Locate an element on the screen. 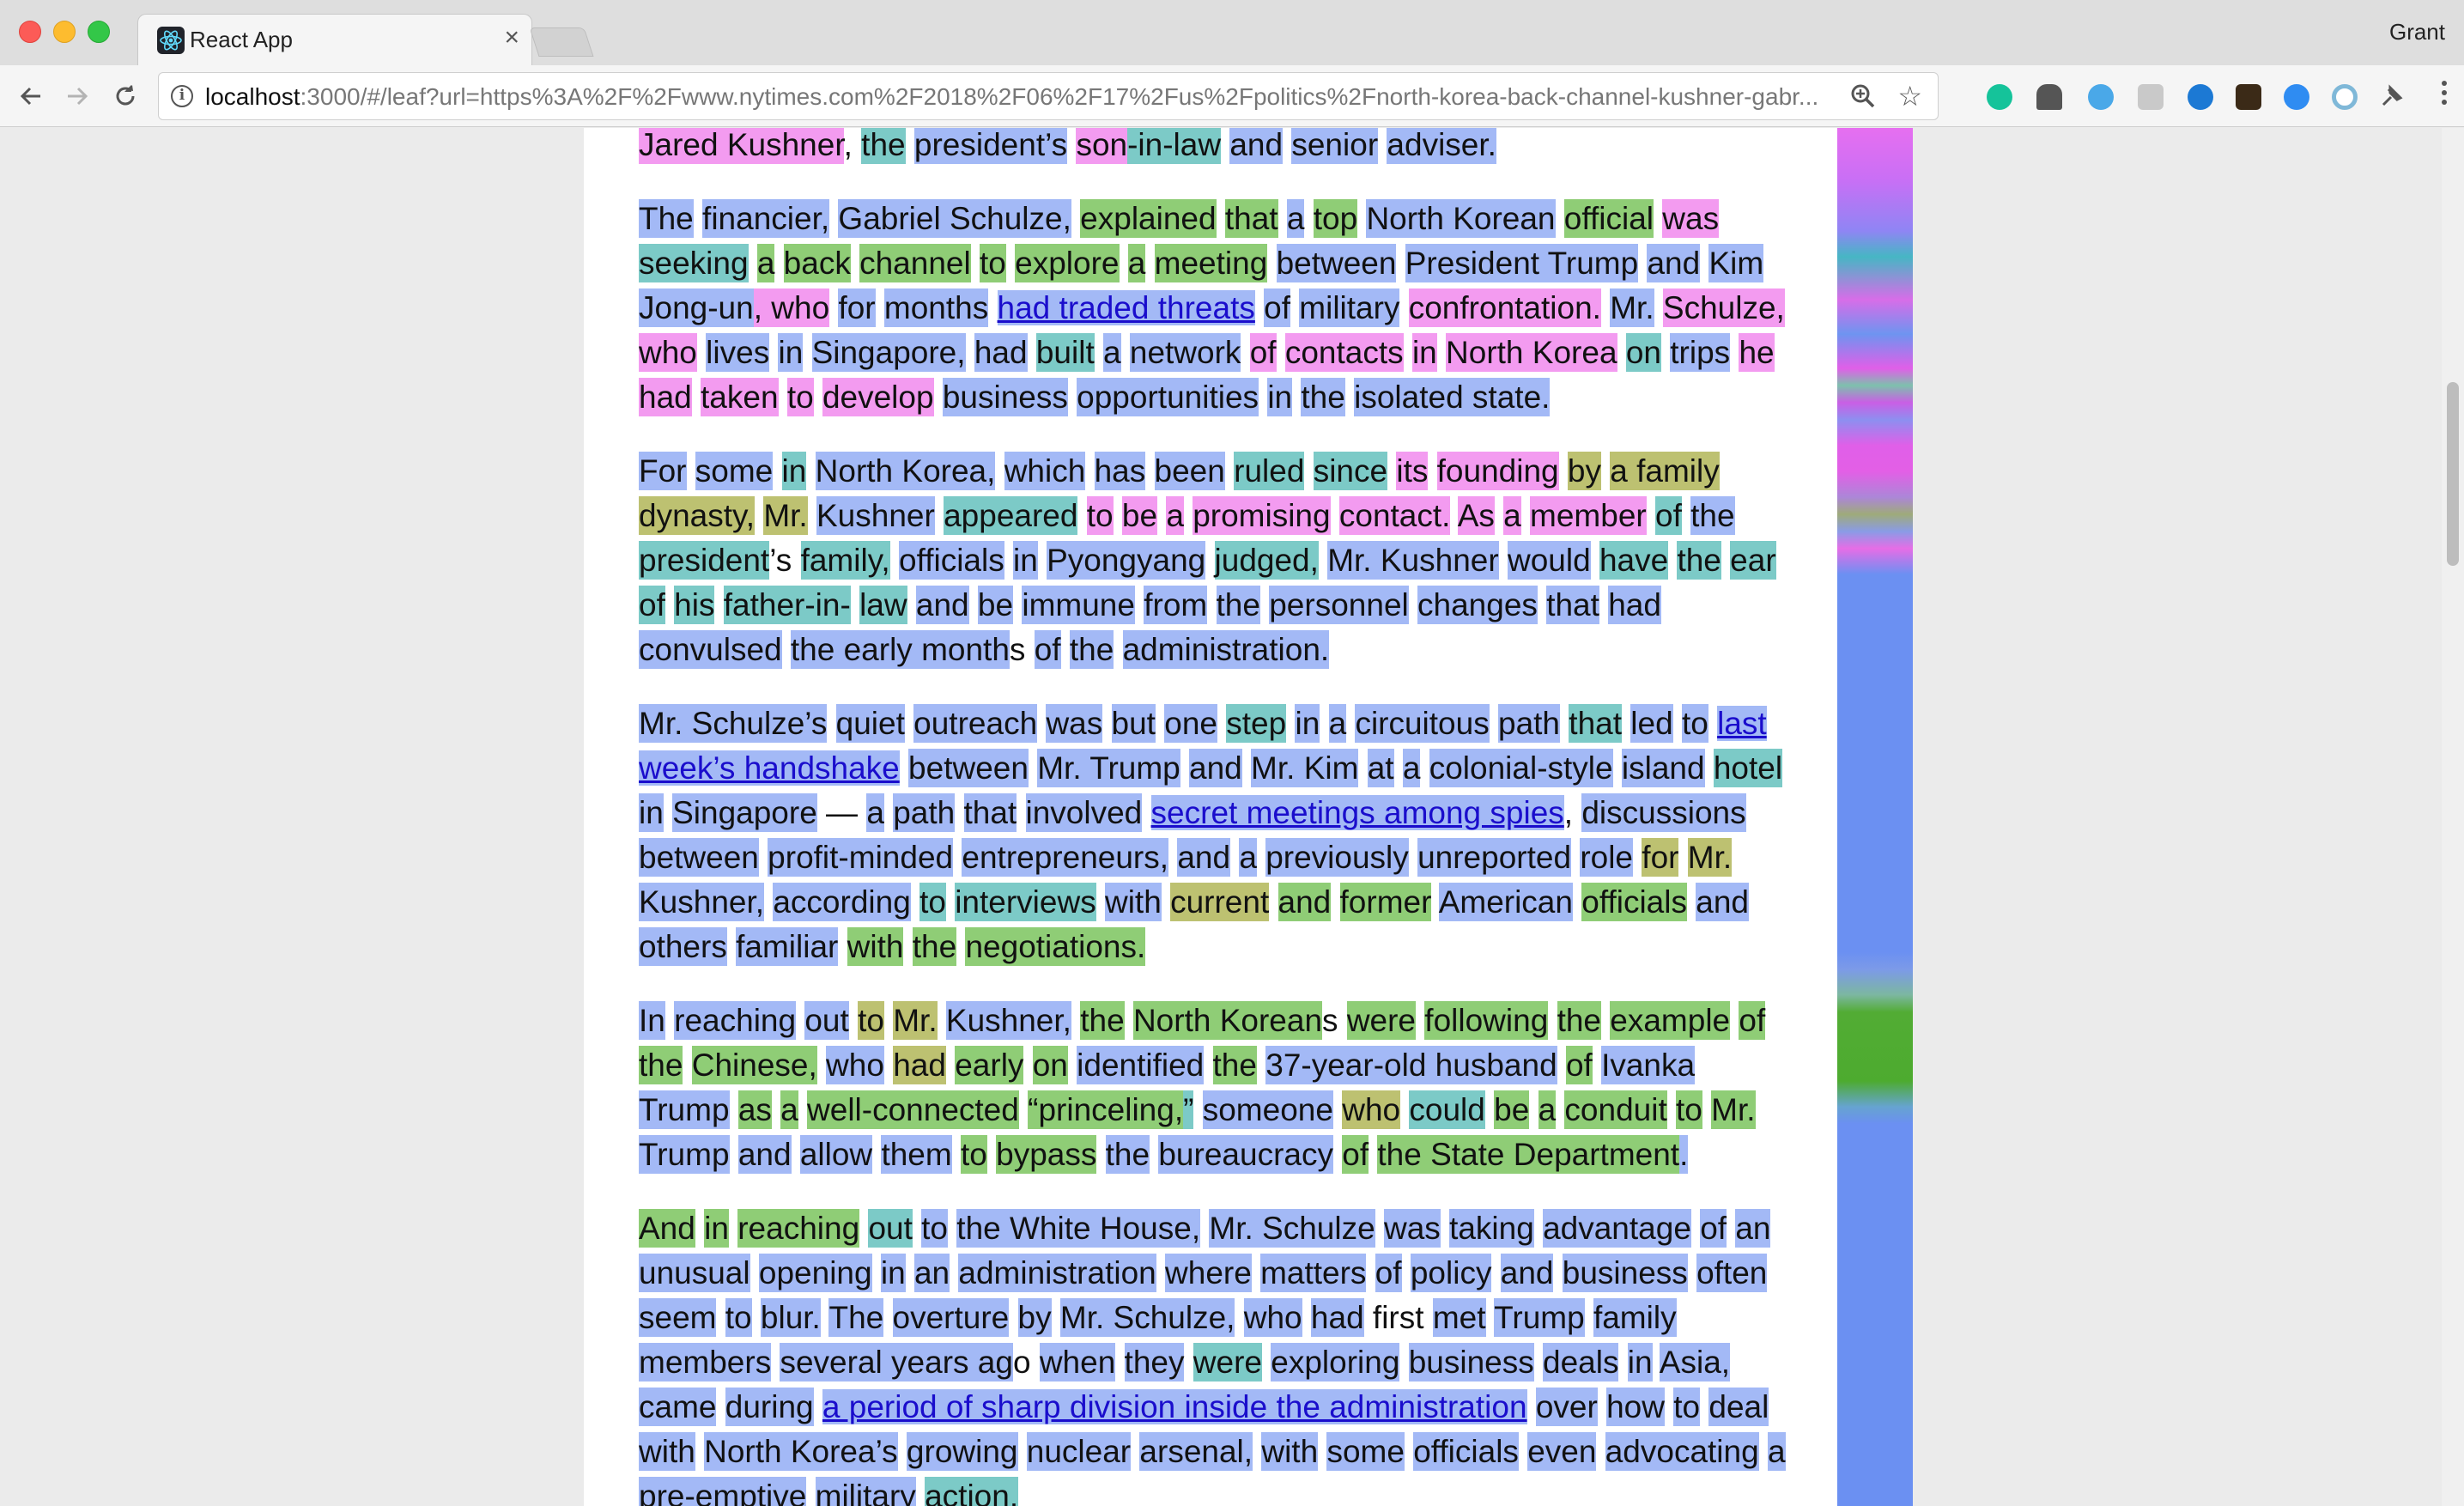 This screenshot has width=2464, height=1506. extension-blue-dot-icon is located at coordinates (2296, 97).